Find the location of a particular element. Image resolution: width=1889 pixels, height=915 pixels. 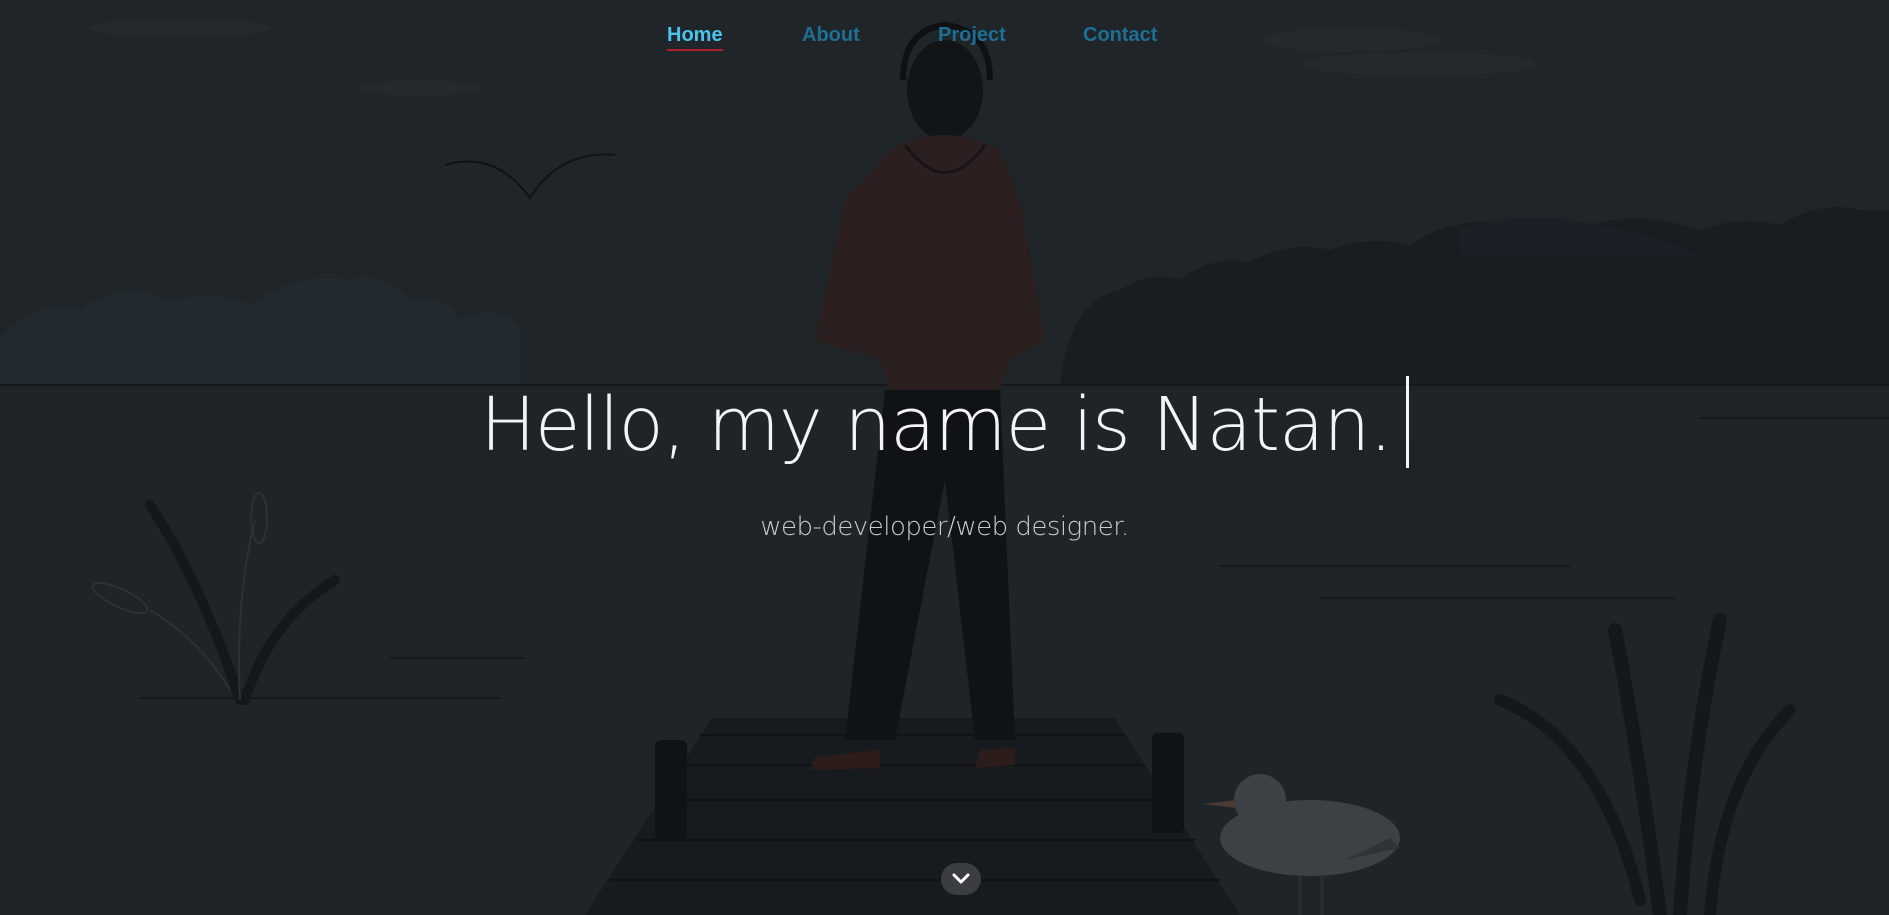

hero-headline: Hello, my name is Natan. is located at coordinates (936, 425).